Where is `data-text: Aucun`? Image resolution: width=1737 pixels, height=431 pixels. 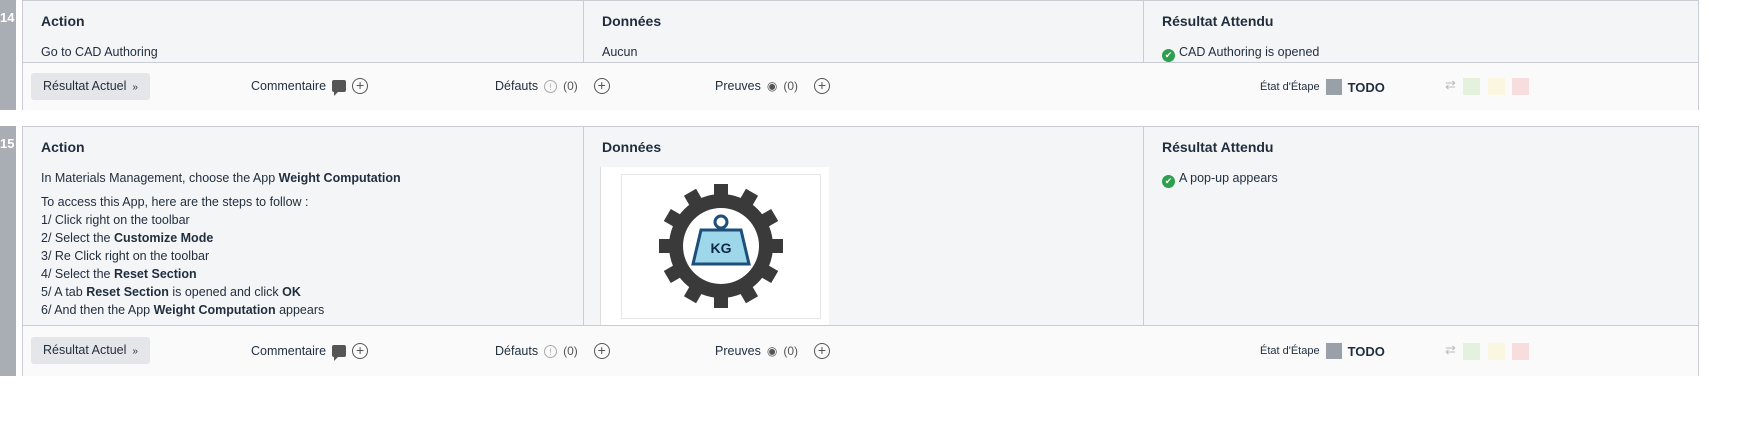 data-text: Aucun is located at coordinates (620, 52).